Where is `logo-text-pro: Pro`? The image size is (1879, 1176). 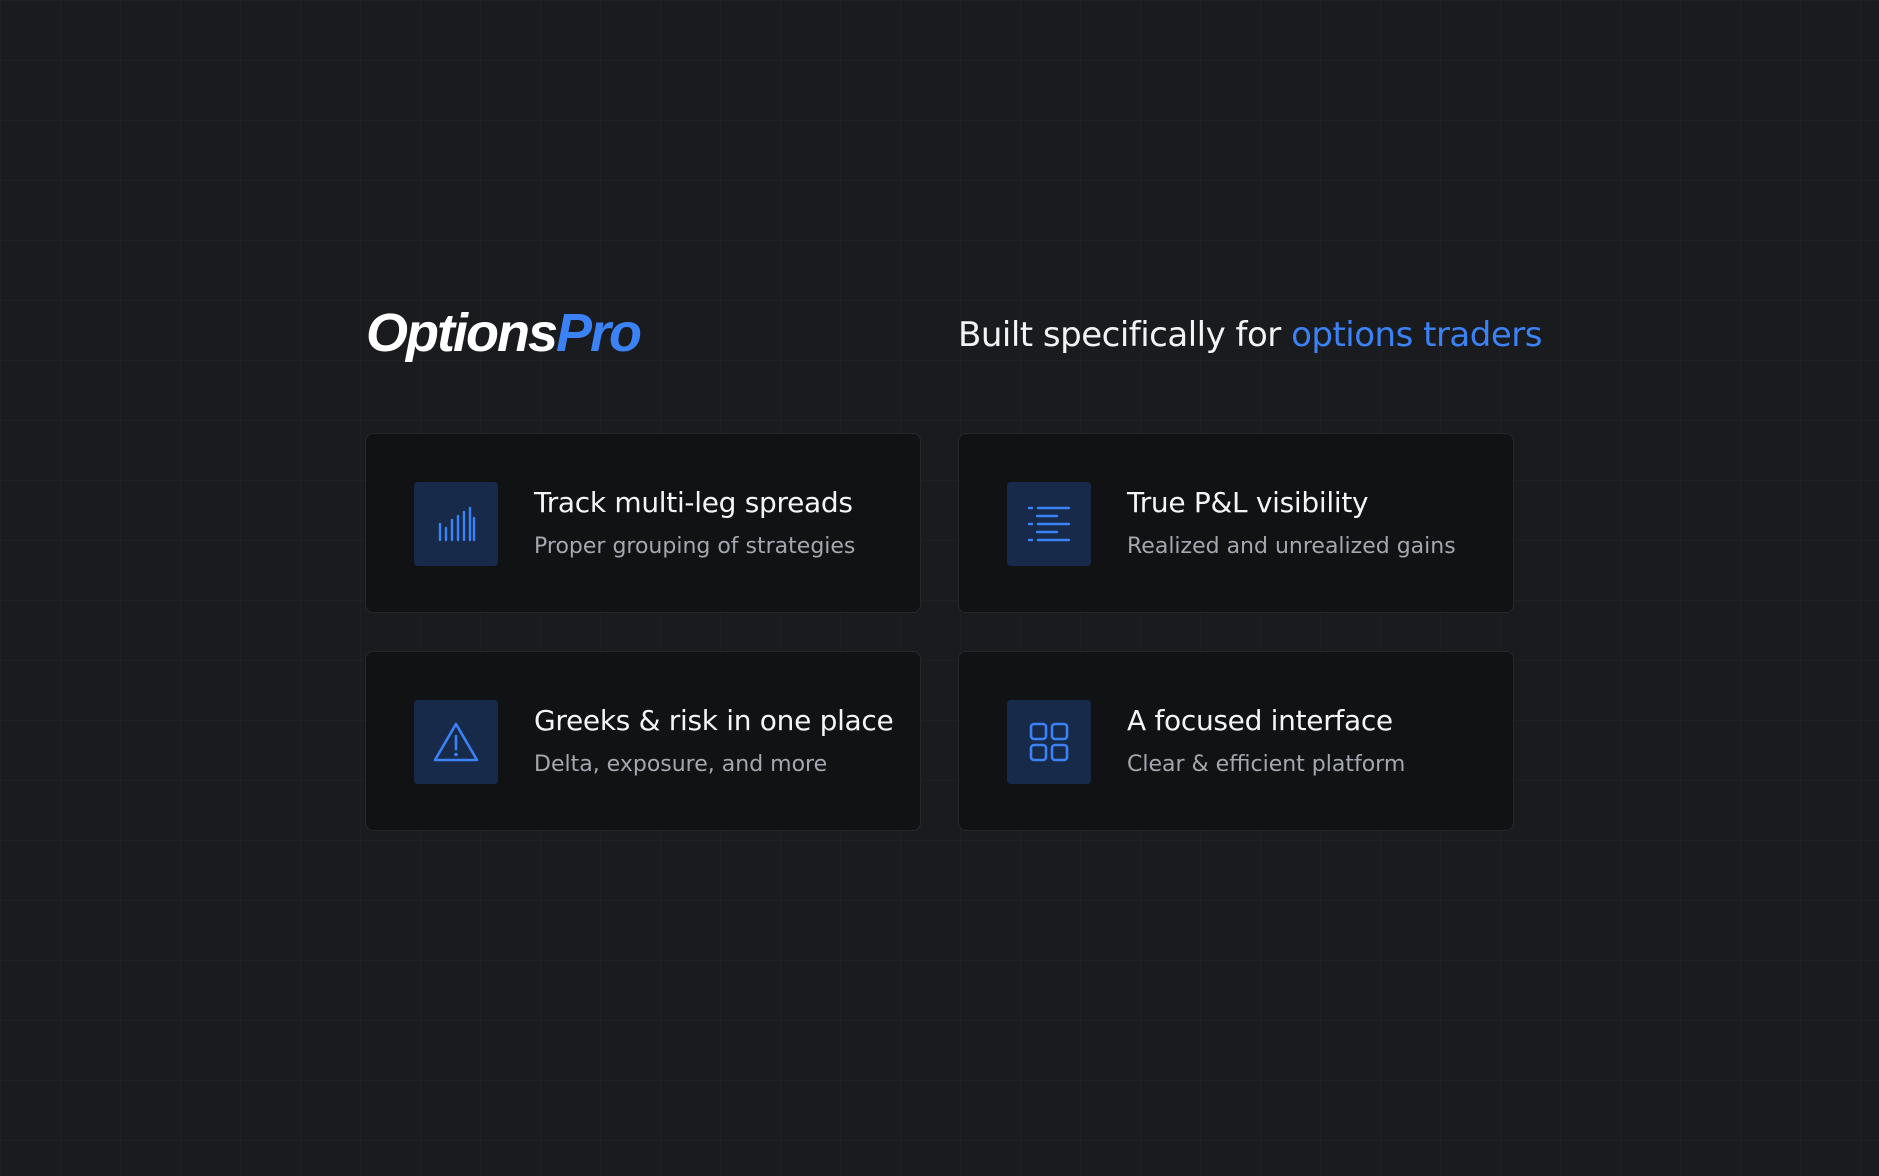 logo-text-pro: Pro is located at coordinates (598, 333).